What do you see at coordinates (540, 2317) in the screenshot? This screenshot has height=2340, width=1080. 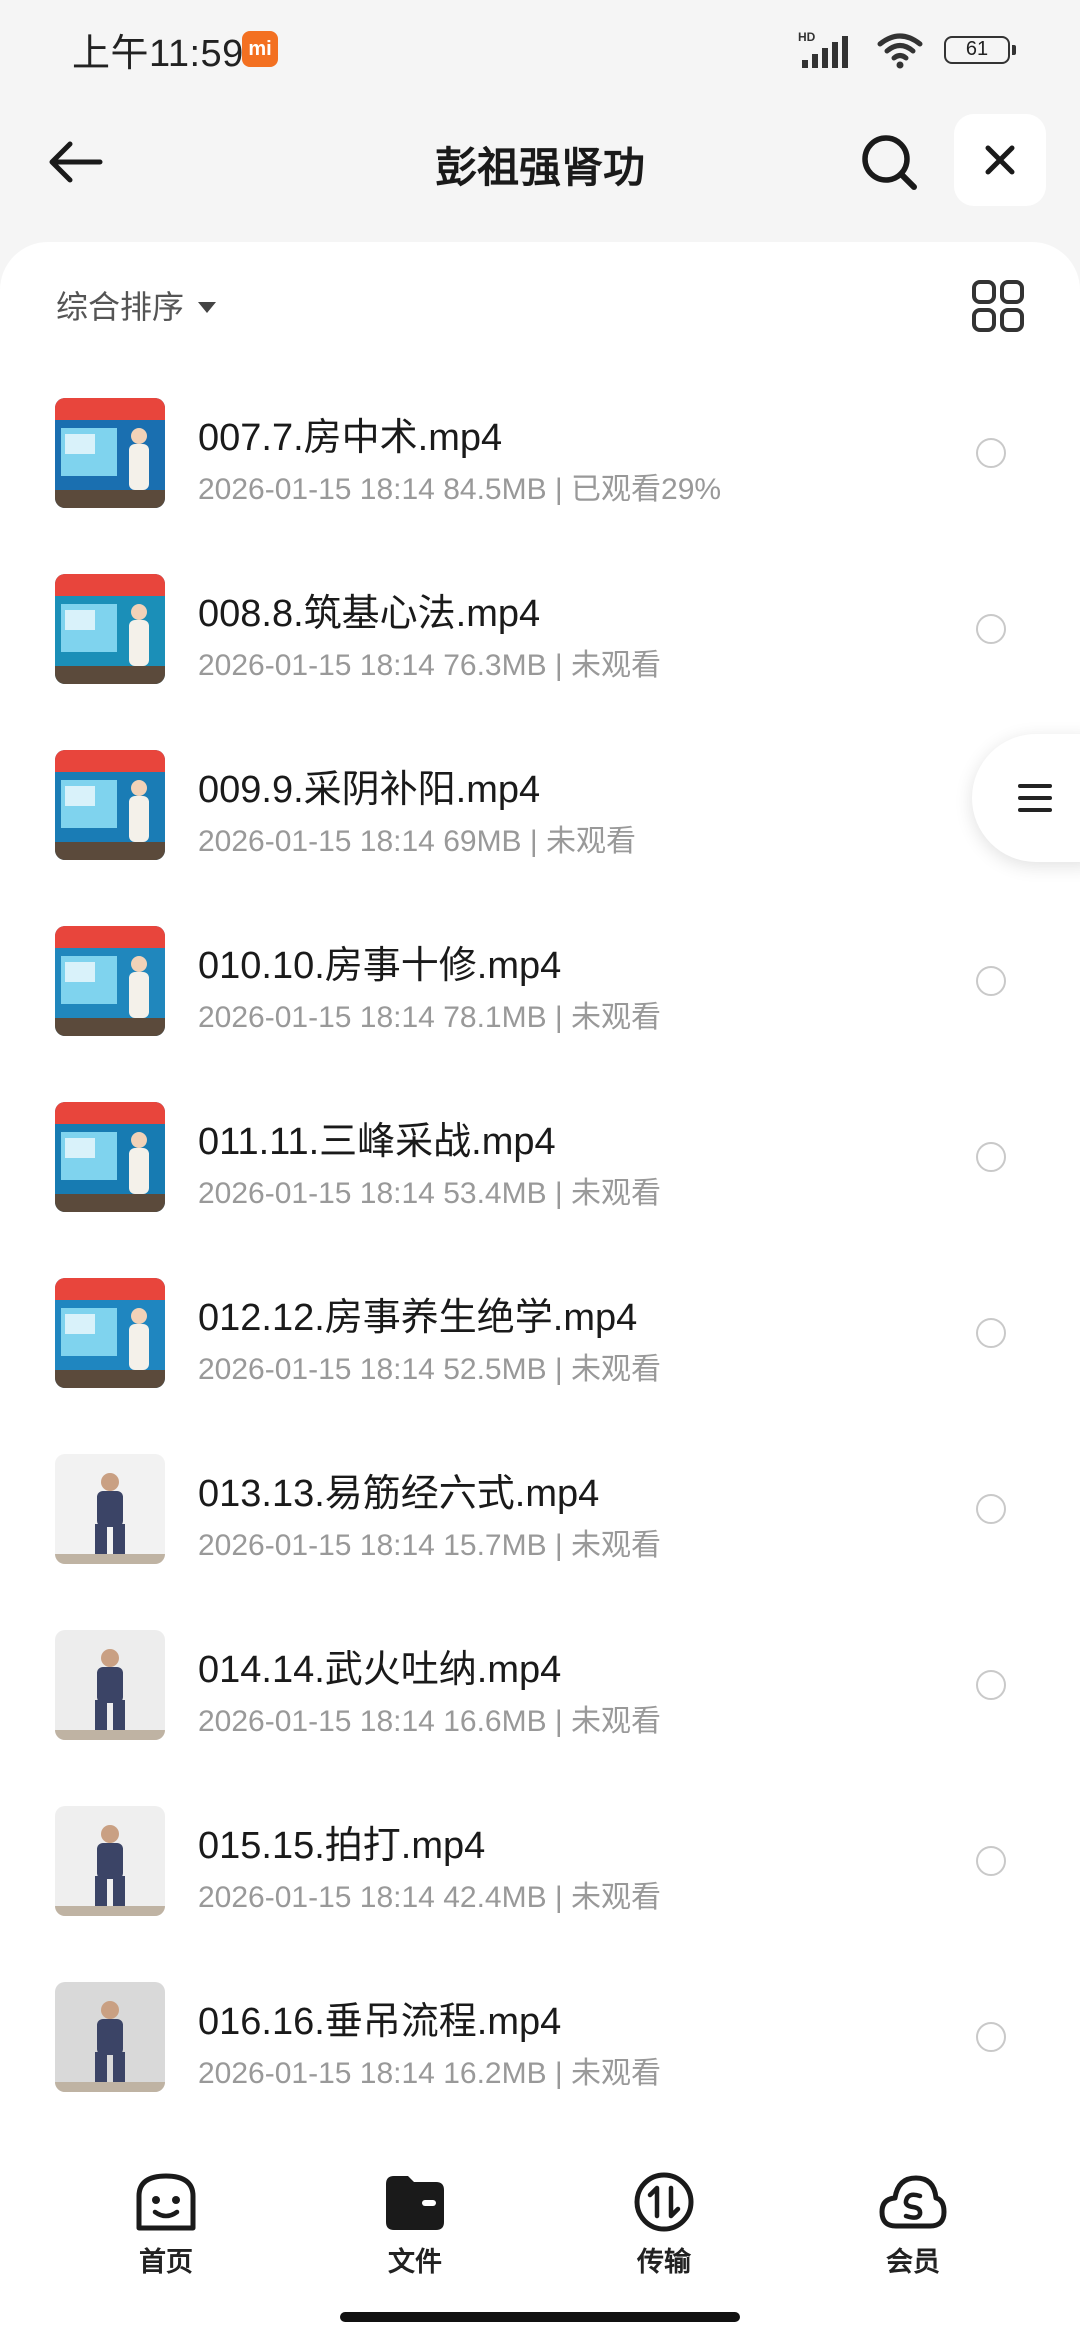 I see `home-indicator` at bounding box center [540, 2317].